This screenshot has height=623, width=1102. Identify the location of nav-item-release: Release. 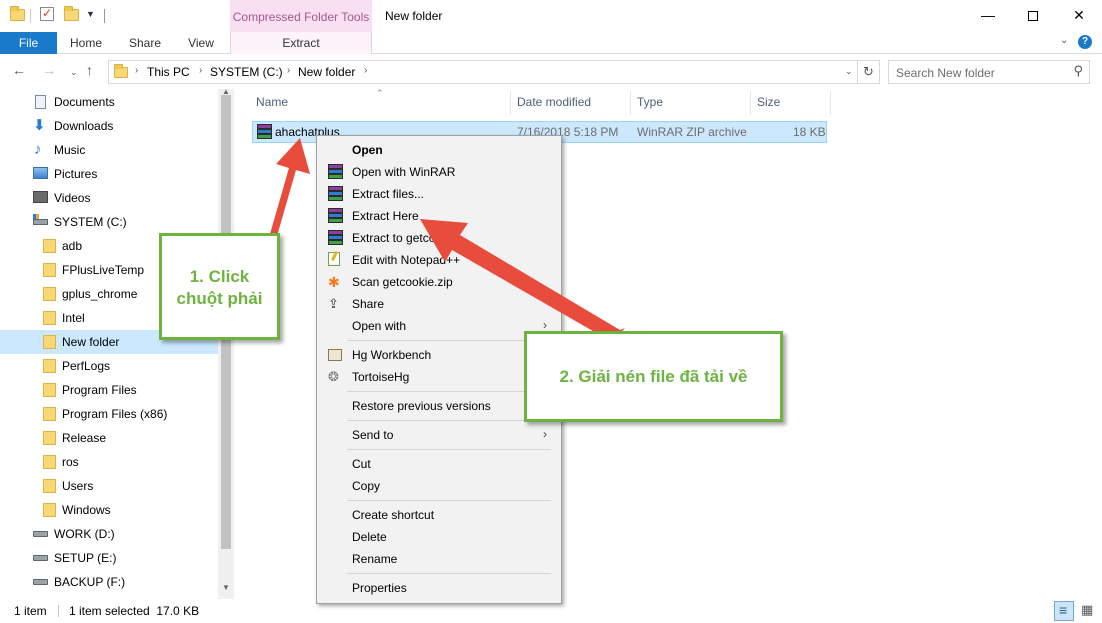
(109, 438).